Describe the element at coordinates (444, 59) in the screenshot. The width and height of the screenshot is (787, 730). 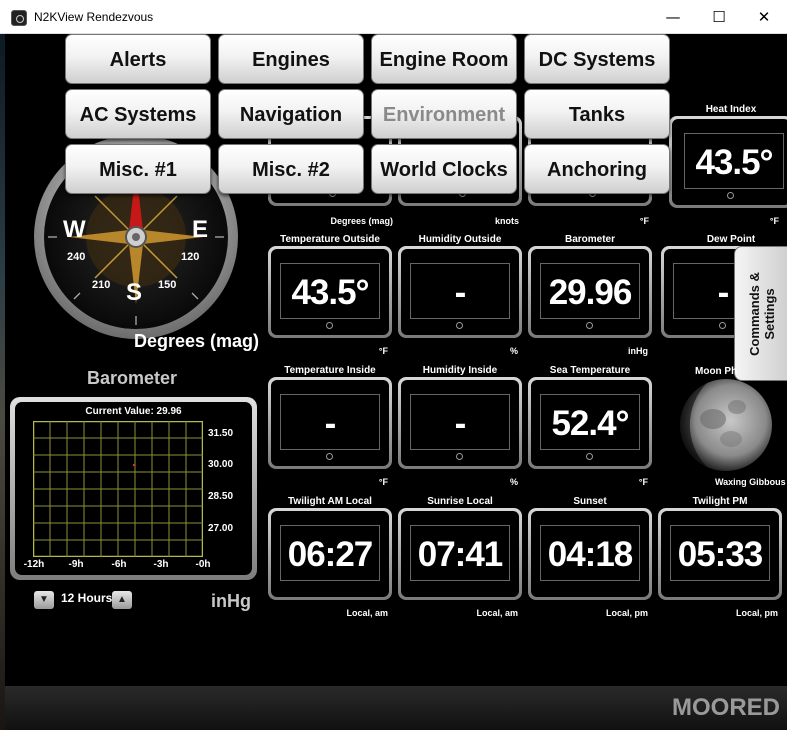
I see `menu-engine-room: Engine Room` at that location.